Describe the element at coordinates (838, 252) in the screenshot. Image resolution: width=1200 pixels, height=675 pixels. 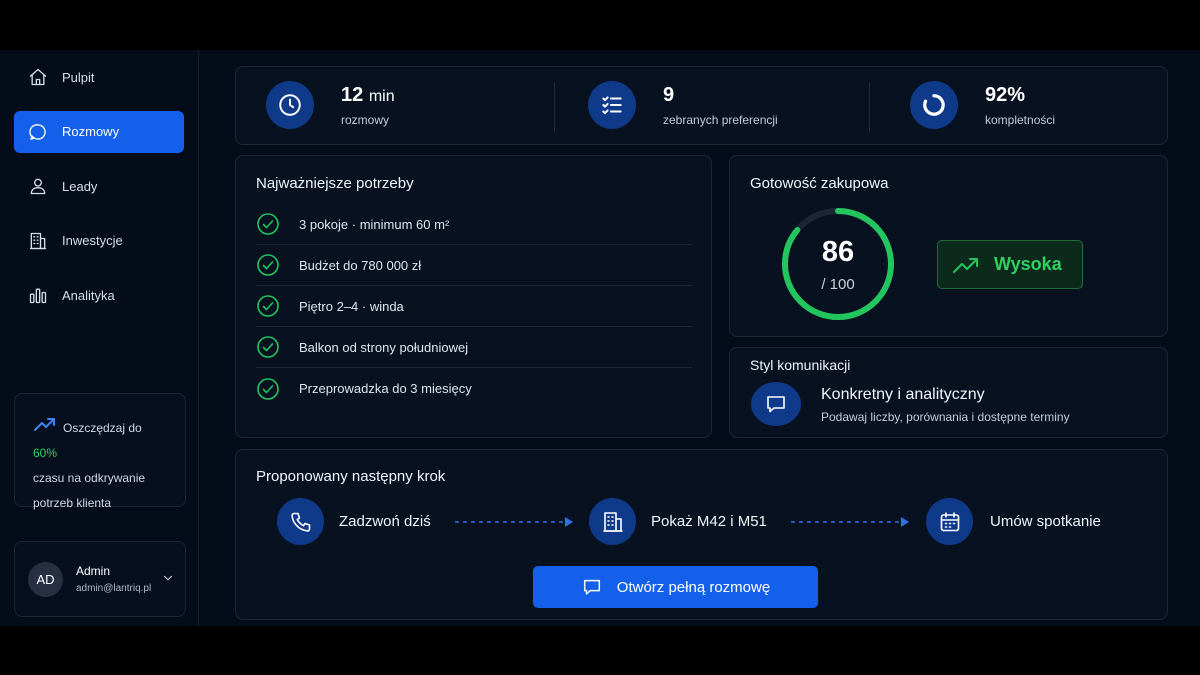
I see `score-value: 86` at that location.